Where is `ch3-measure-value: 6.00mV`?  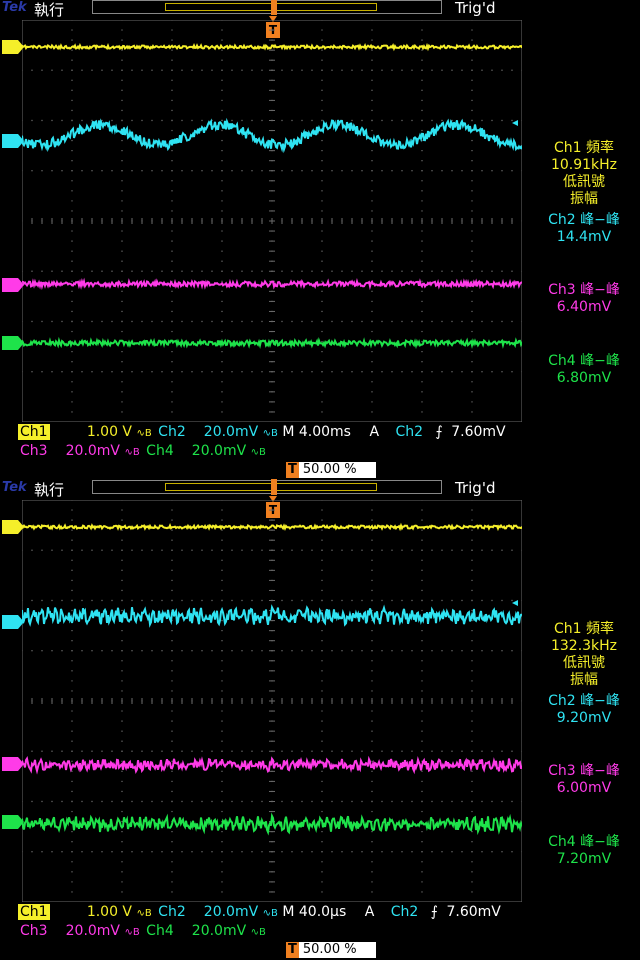
ch3-measure-value: 6.00mV is located at coordinates (584, 788).